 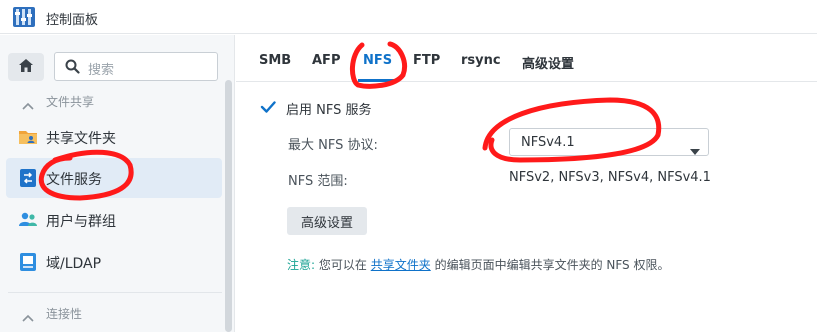 What do you see at coordinates (64, 314) in the screenshot?
I see `section-label: 连接性` at bounding box center [64, 314].